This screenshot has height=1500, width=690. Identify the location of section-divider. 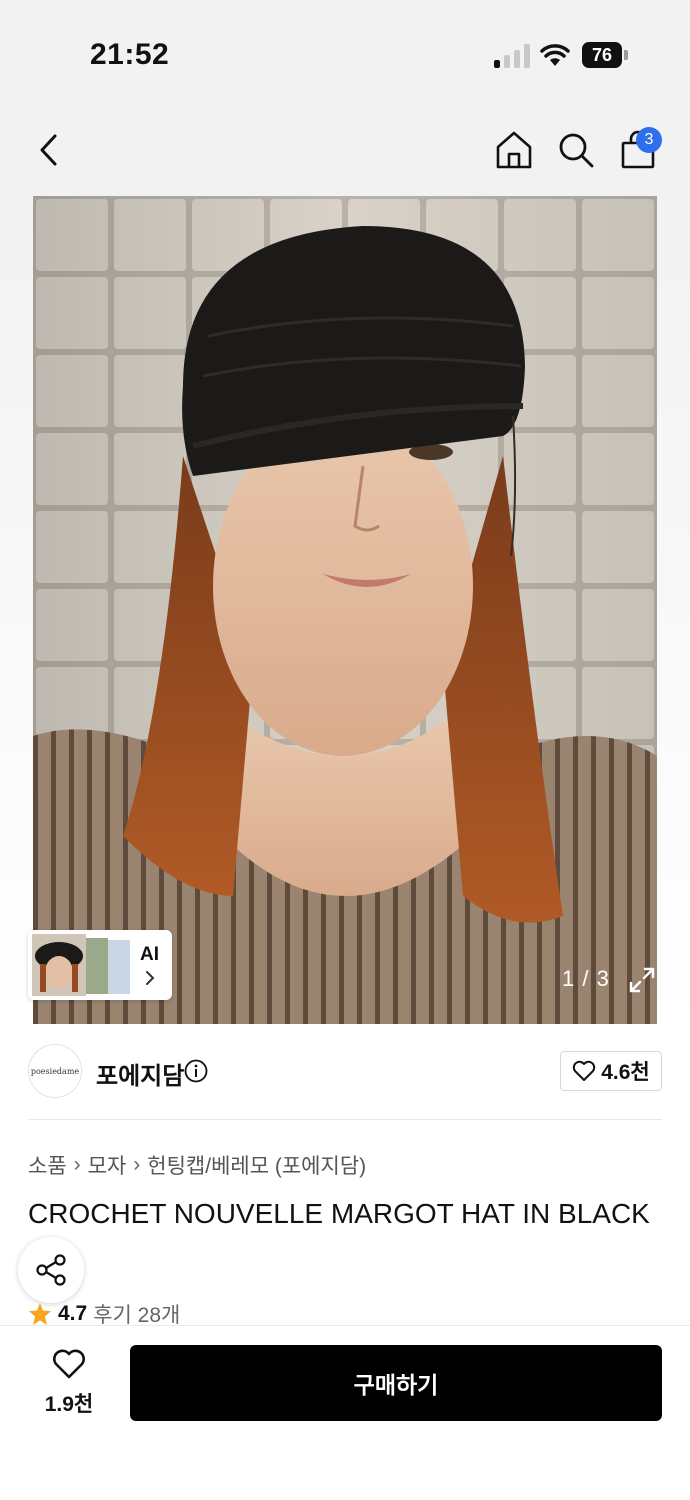
(345, 1119).